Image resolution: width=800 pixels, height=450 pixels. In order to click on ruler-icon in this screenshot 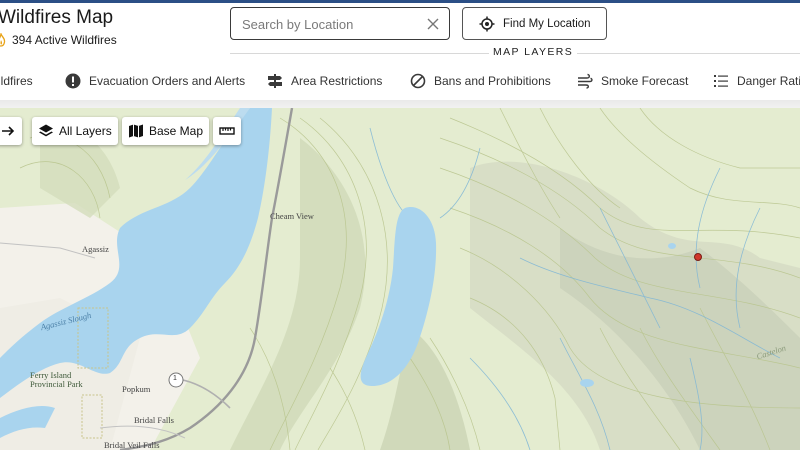, I will do `click(227, 131)`.